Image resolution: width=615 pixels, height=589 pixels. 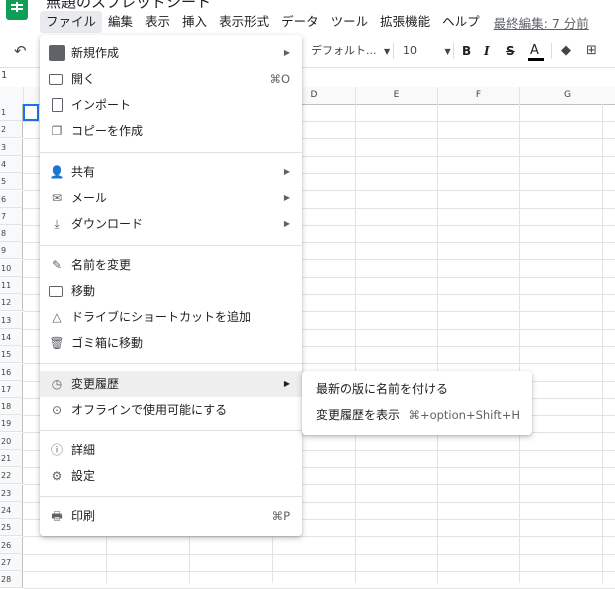 I want to click on mail-icon: ✉, so click(x=57, y=198).